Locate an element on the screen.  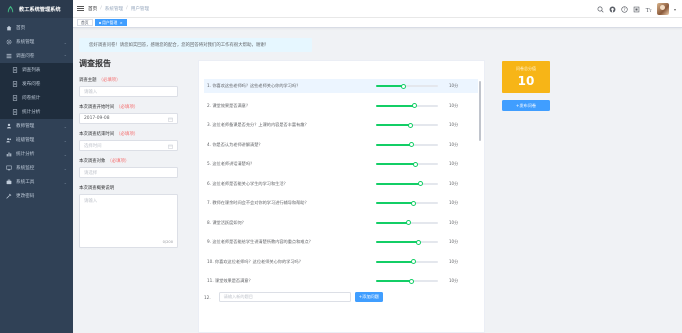
sidebar-item-label: 教师管理 is located at coordinates (25, 126).